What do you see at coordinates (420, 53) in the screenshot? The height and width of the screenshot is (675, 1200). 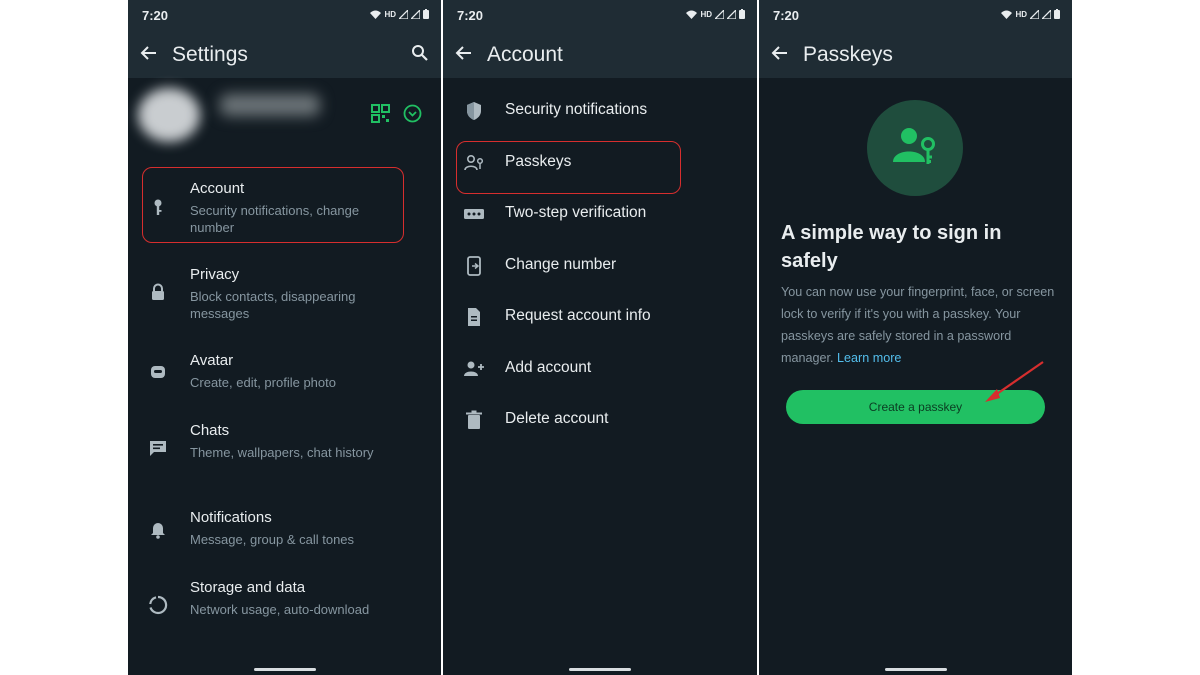 I see `search-icon` at bounding box center [420, 53].